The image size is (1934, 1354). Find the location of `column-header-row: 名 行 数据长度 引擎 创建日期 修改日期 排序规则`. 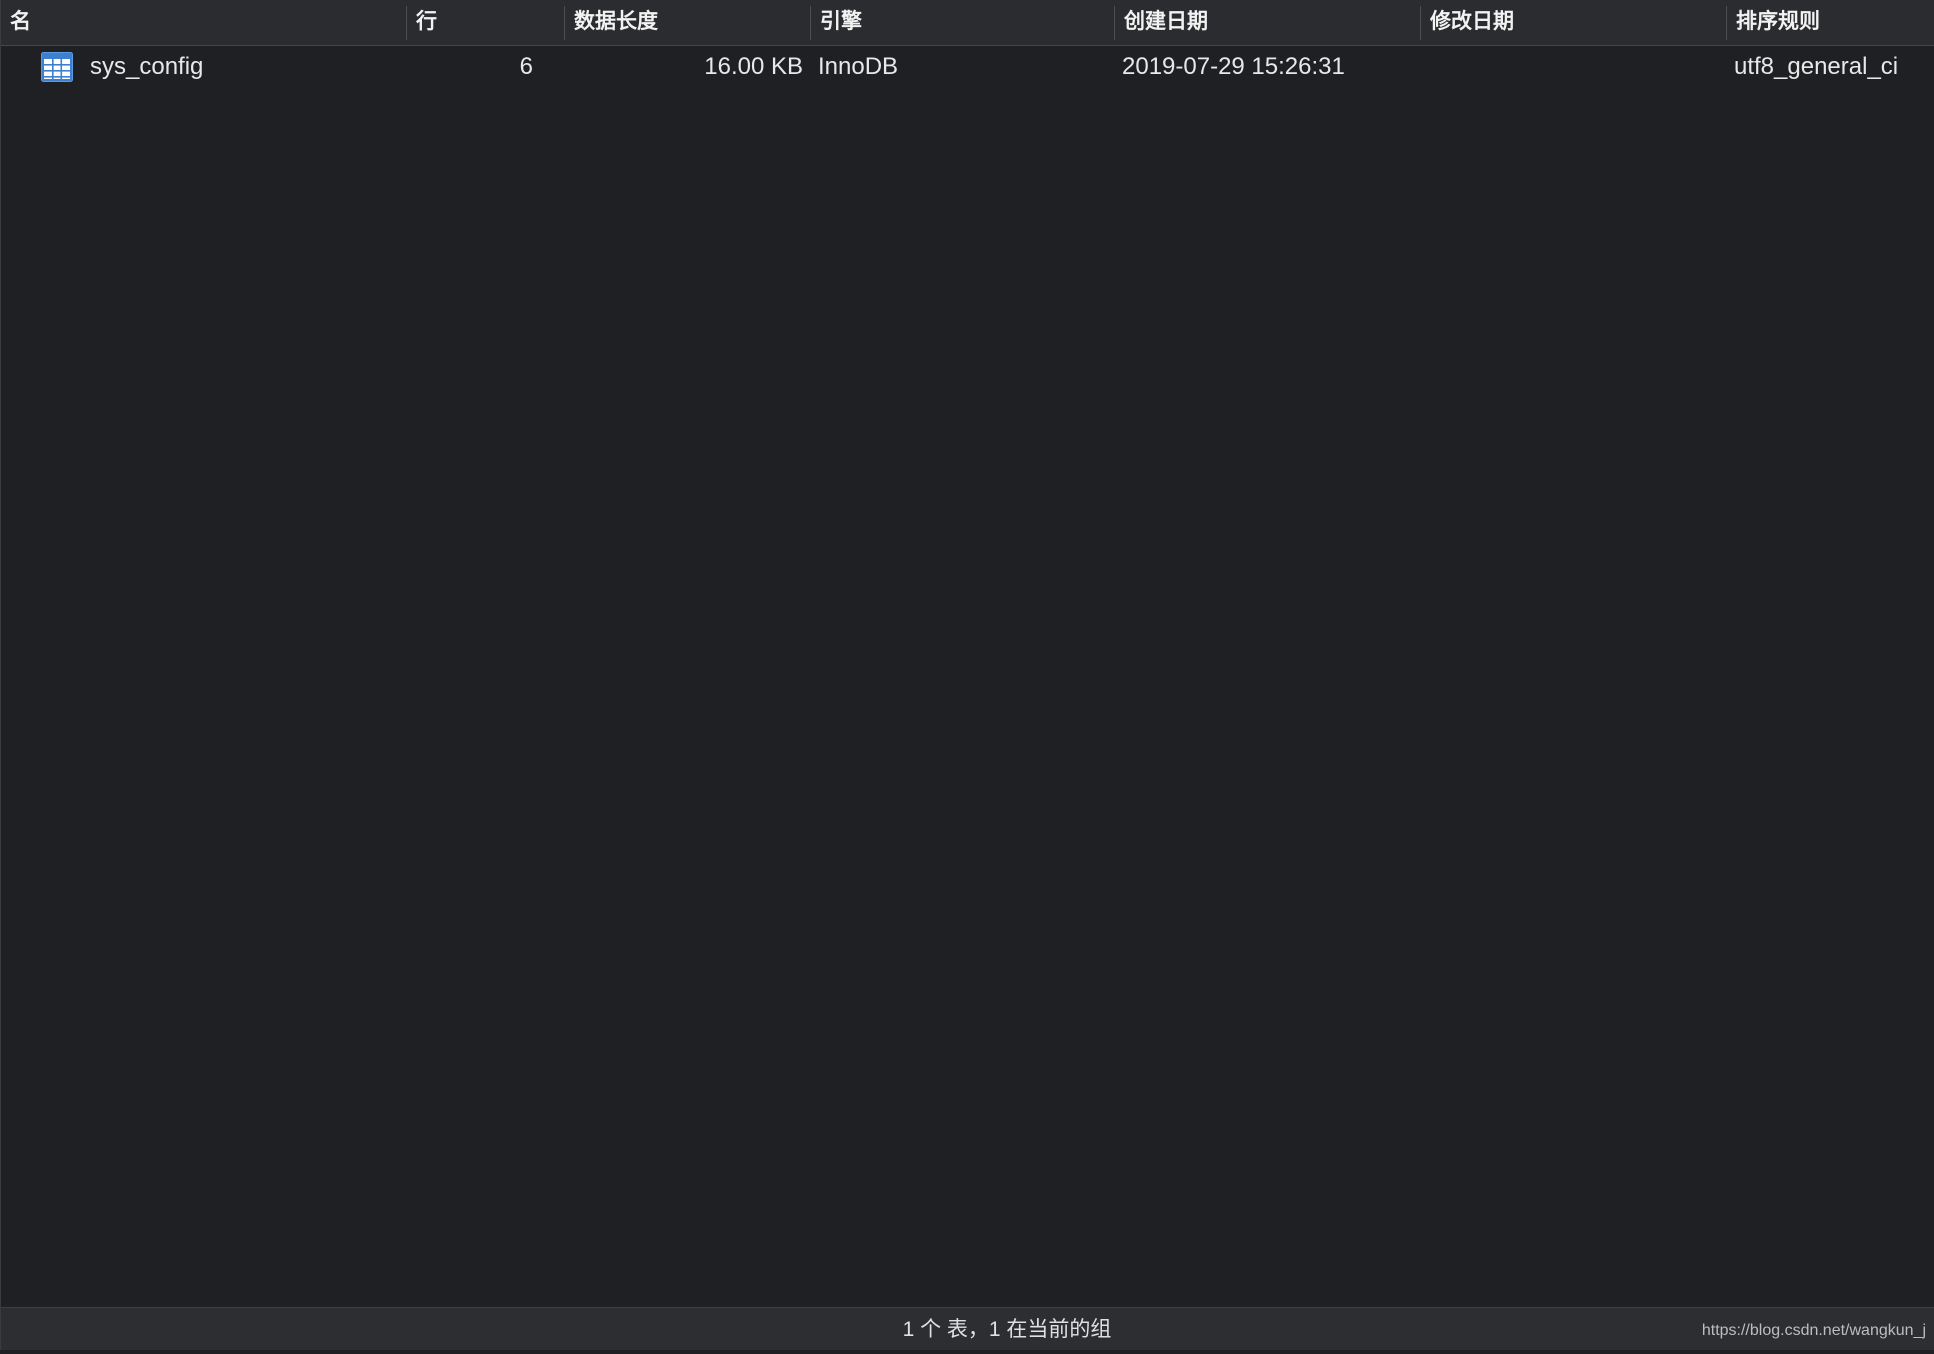

column-header-row: 名 行 数据长度 引擎 创建日期 修改日期 排序规则 is located at coordinates (967, 23).